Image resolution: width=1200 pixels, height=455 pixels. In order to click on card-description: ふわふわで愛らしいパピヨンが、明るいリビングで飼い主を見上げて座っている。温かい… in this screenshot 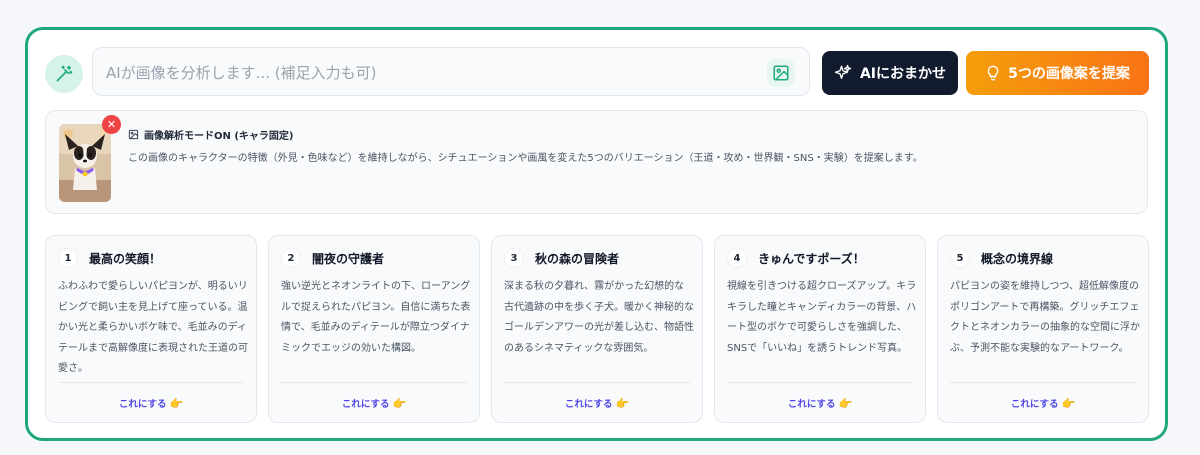, I will do `click(153, 327)`.